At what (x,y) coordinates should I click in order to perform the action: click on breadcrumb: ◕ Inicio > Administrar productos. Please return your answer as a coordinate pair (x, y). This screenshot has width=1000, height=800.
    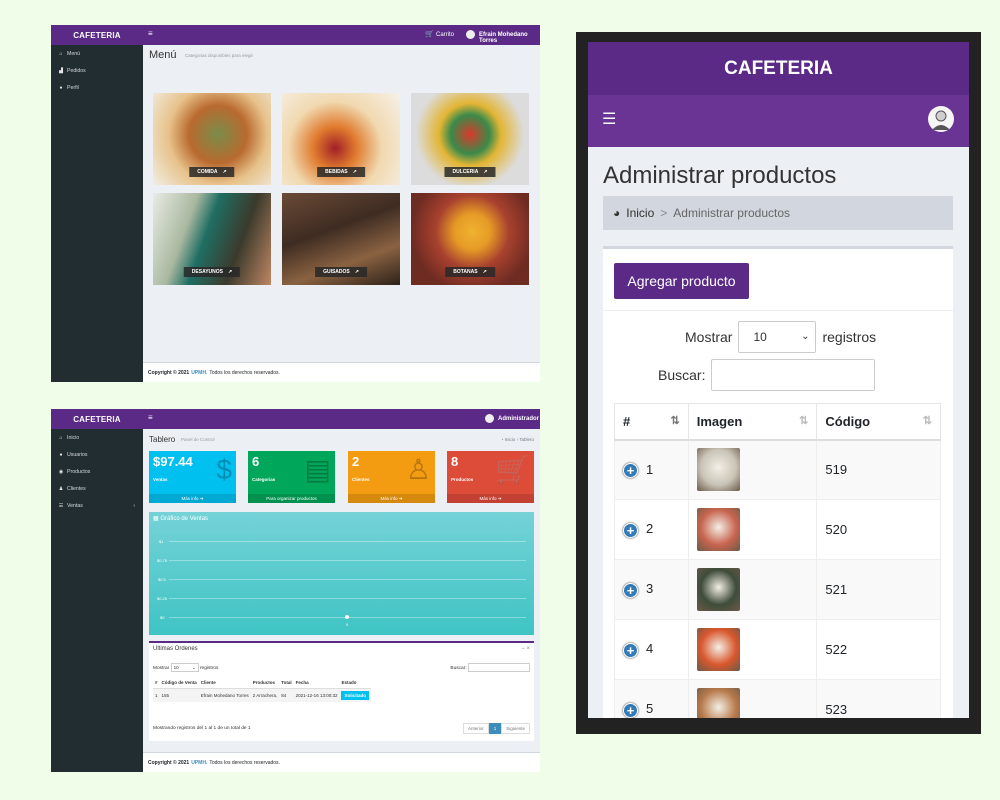
    Looking at the image, I should click on (778, 213).